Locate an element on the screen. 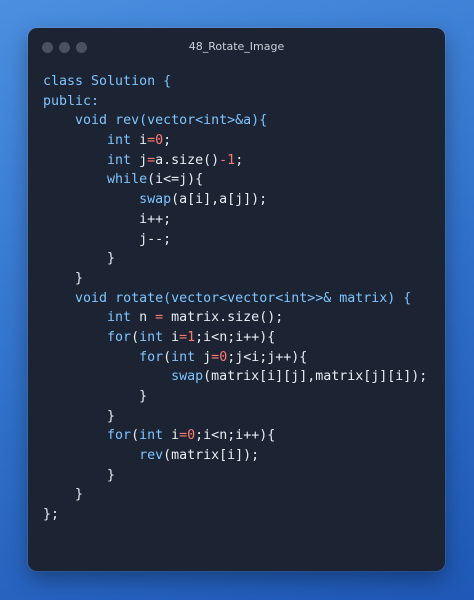 This screenshot has height=600, width=474. code-line: i++; is located at coordinates (235, 220).